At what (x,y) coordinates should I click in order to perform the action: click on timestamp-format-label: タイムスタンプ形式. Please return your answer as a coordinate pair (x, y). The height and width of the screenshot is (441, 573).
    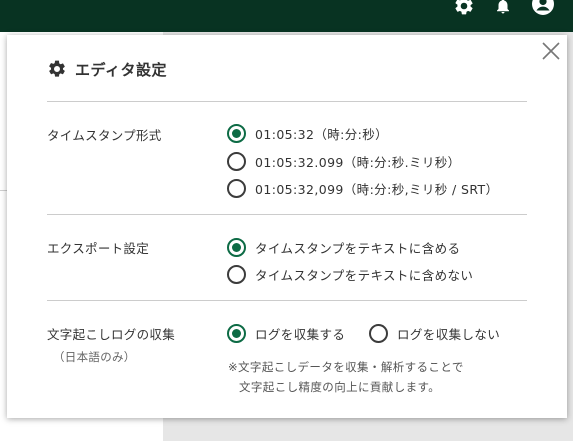
    Looking at the image, I should click on (104, 135).